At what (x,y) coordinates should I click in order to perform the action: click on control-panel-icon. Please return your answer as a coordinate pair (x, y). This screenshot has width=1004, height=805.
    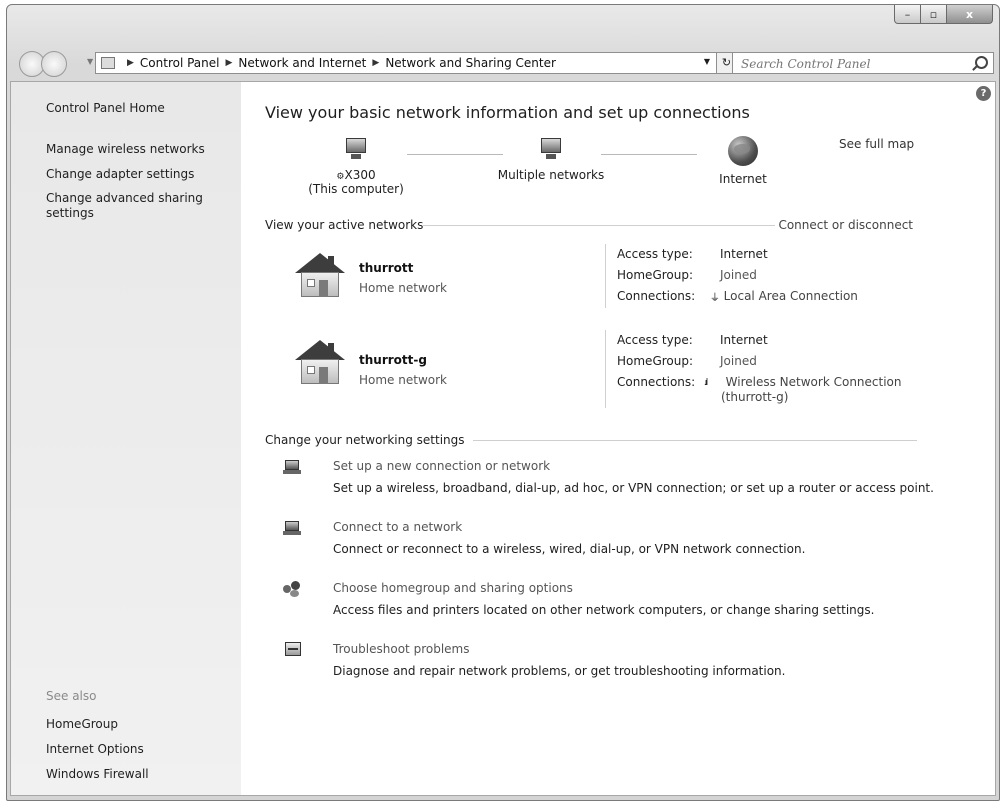
    Looking at the image, I should click on (108, 63).